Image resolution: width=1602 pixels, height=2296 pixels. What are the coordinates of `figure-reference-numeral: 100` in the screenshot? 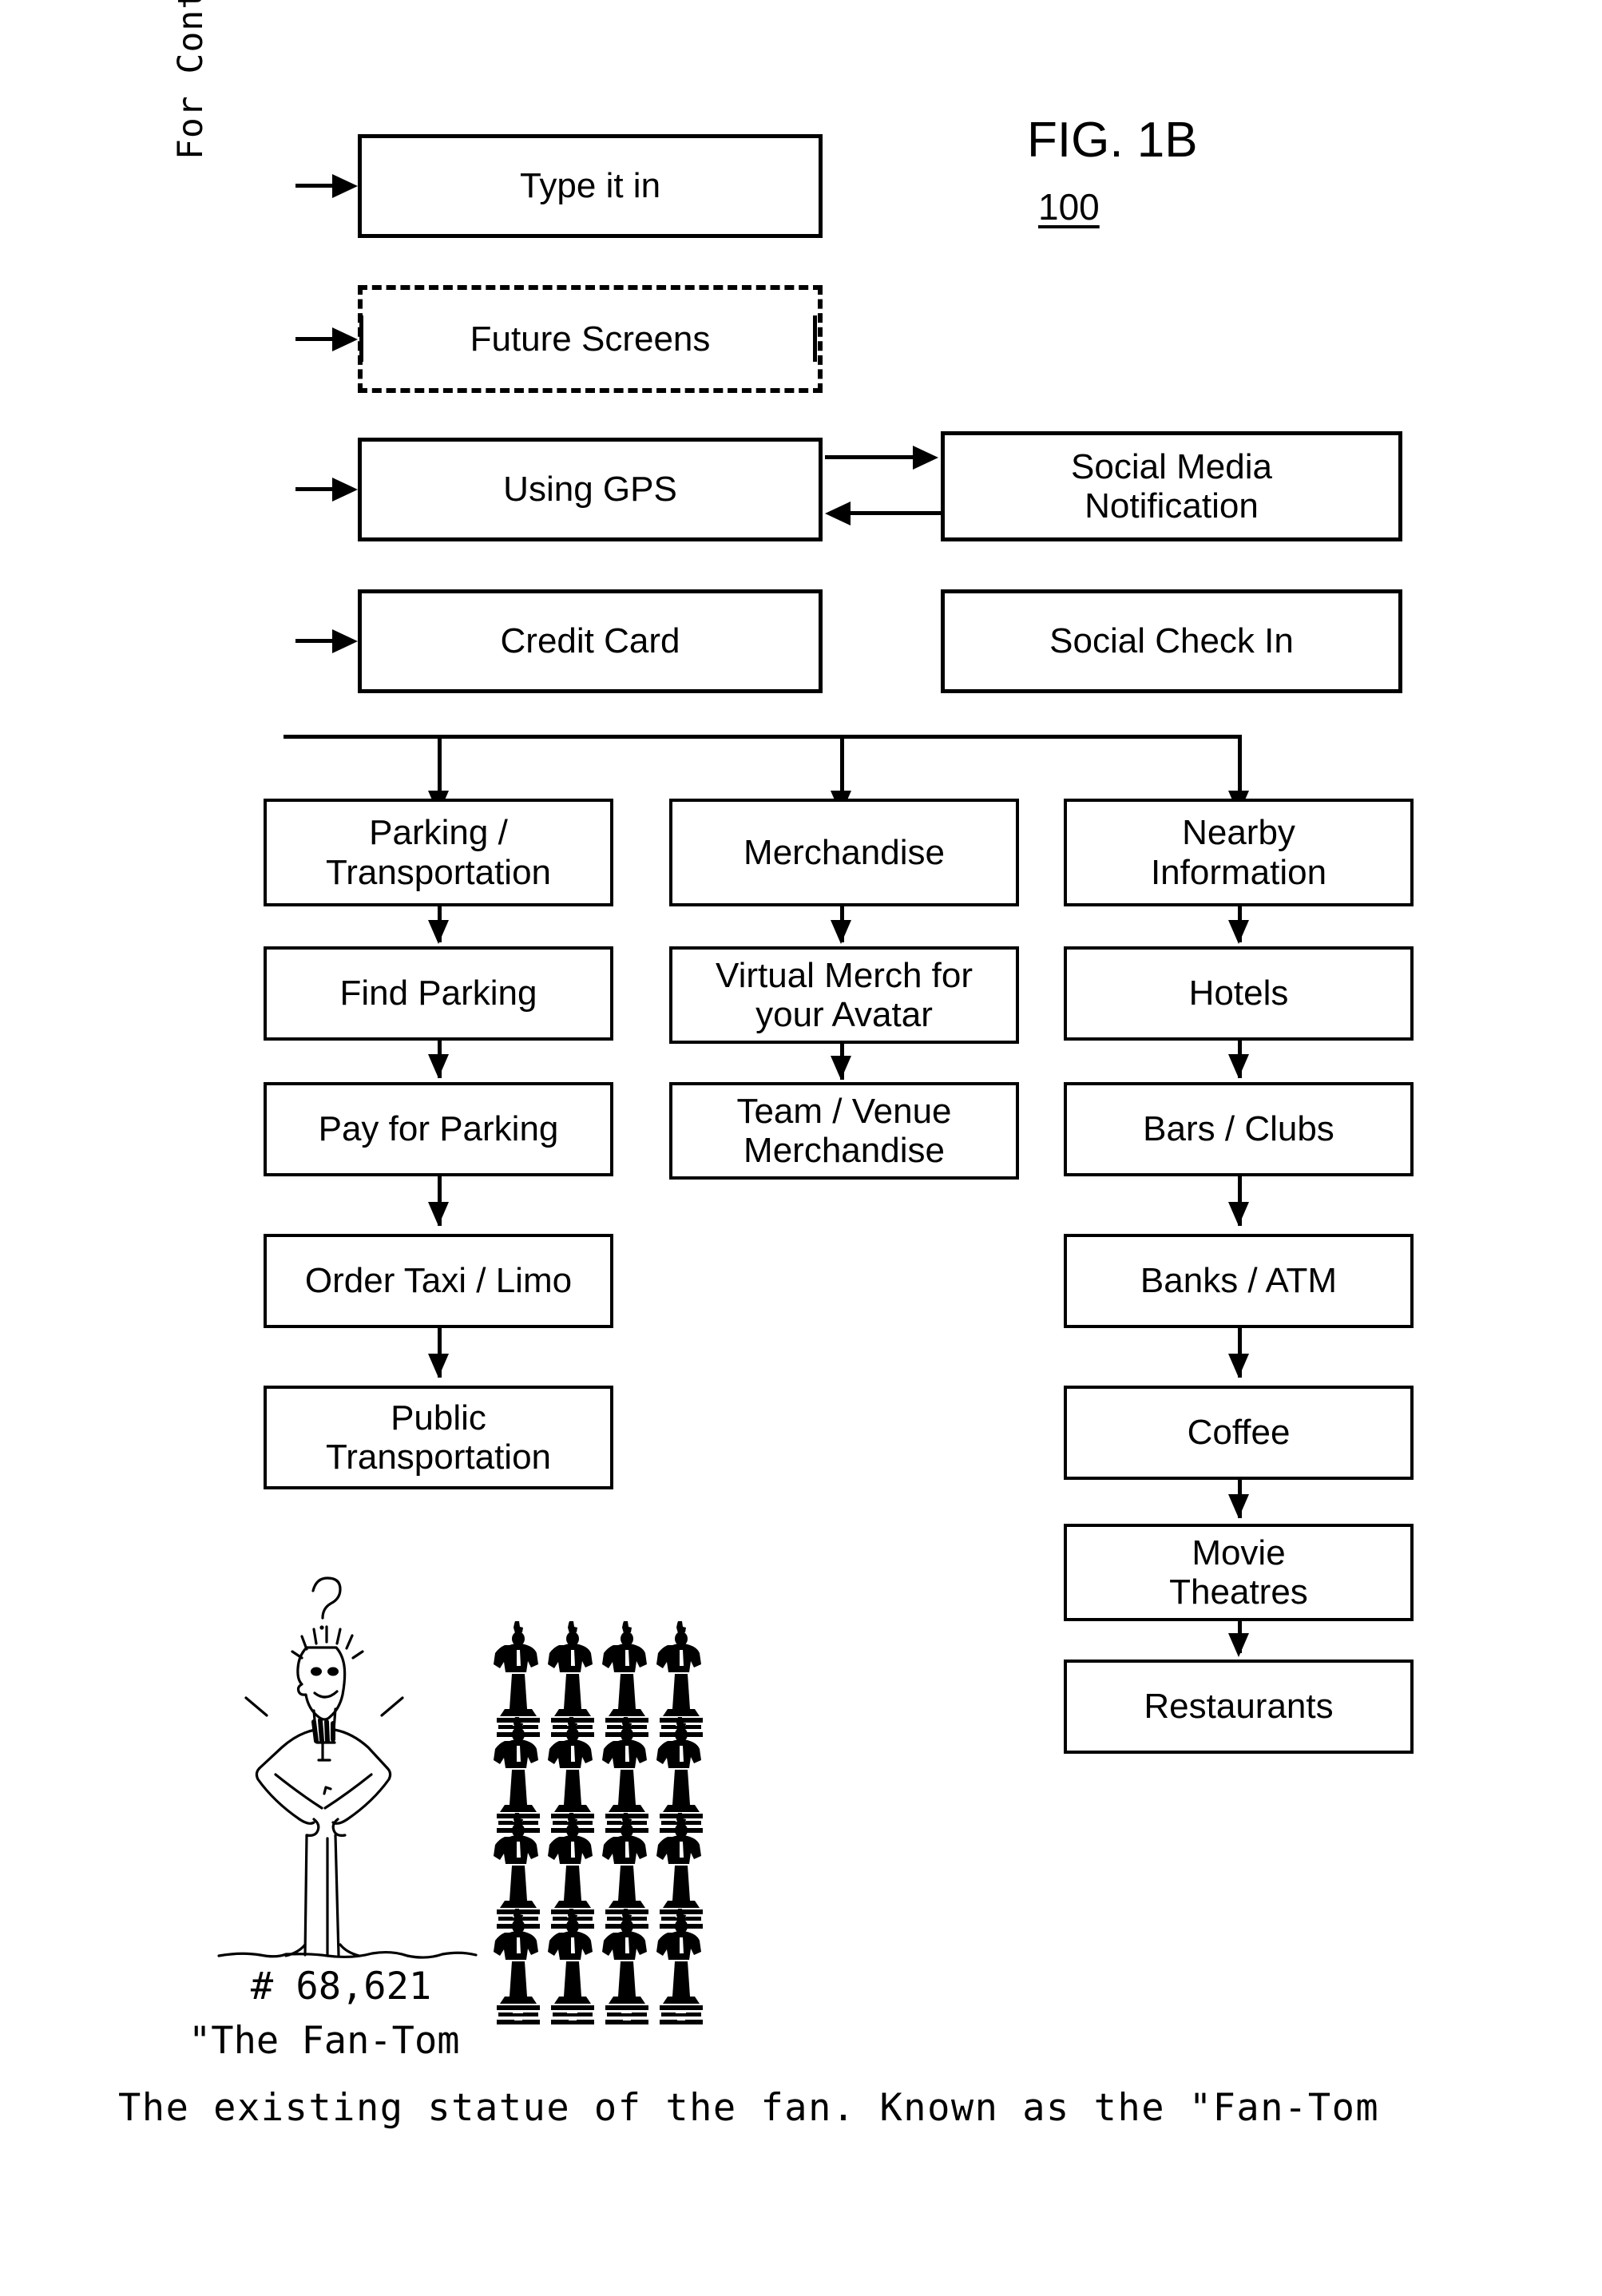 It's located at (1069, 207).